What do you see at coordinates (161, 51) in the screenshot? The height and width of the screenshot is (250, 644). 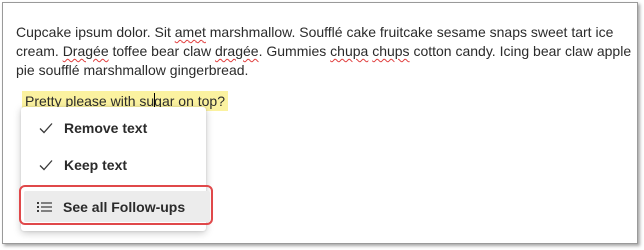 I see `text-run: toffee bear claw` at bounding box center [161, 51].